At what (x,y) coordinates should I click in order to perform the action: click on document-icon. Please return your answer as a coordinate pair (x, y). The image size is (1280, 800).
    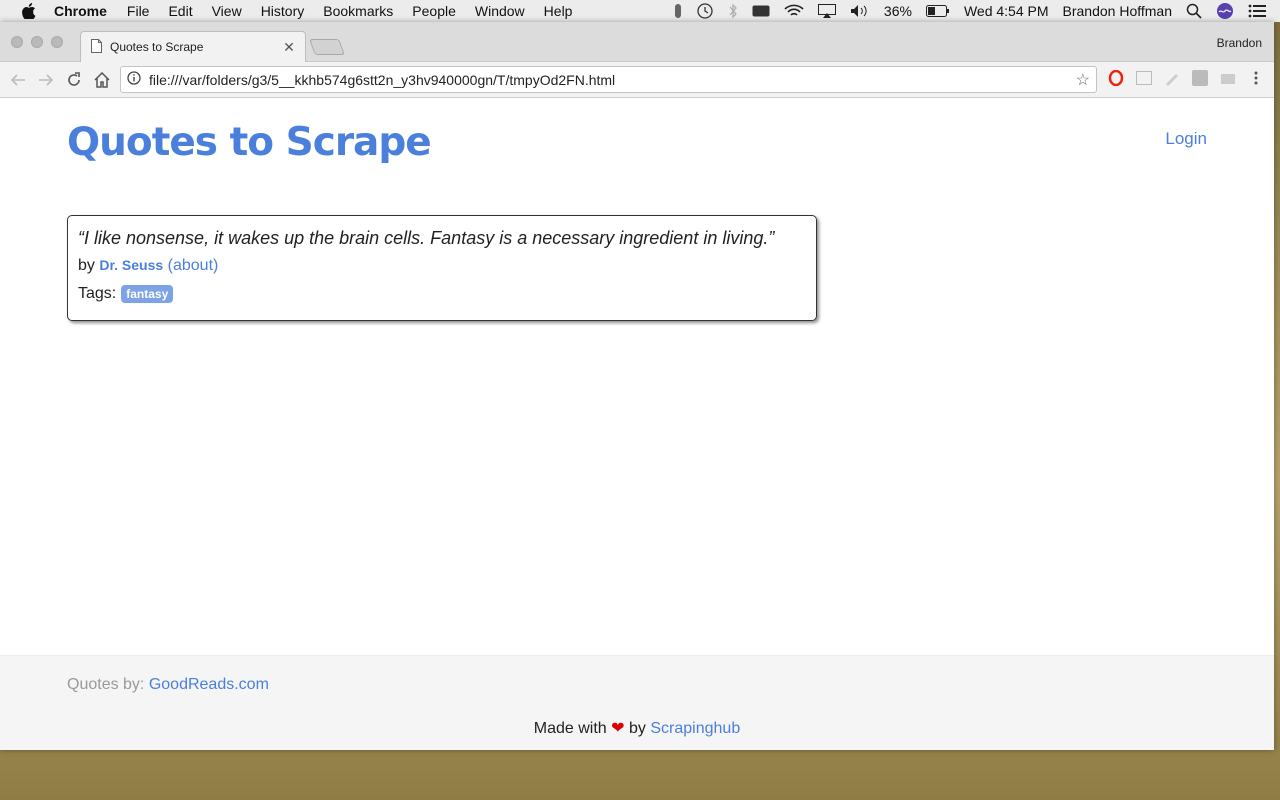
    Looking at the image, I should click on (96, 47).